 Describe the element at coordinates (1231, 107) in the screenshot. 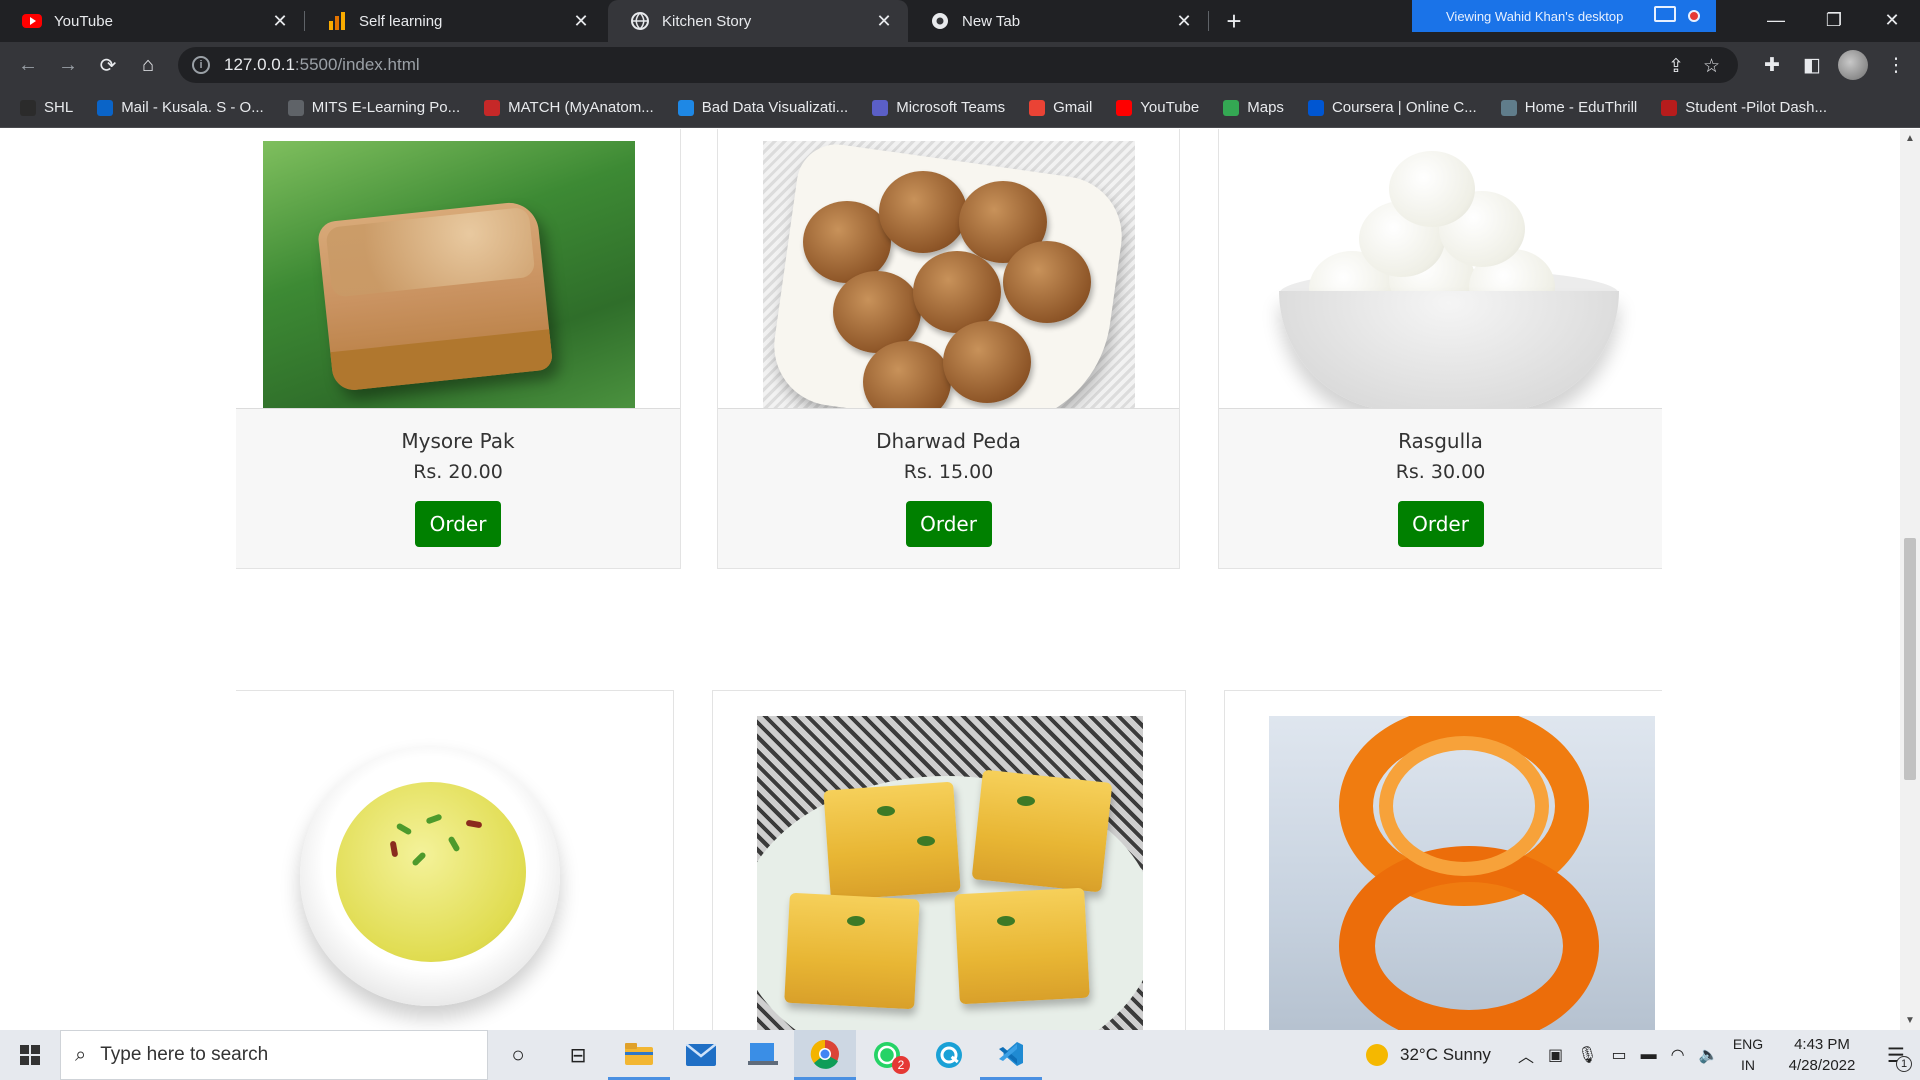

I see `maps-icon` at that location.